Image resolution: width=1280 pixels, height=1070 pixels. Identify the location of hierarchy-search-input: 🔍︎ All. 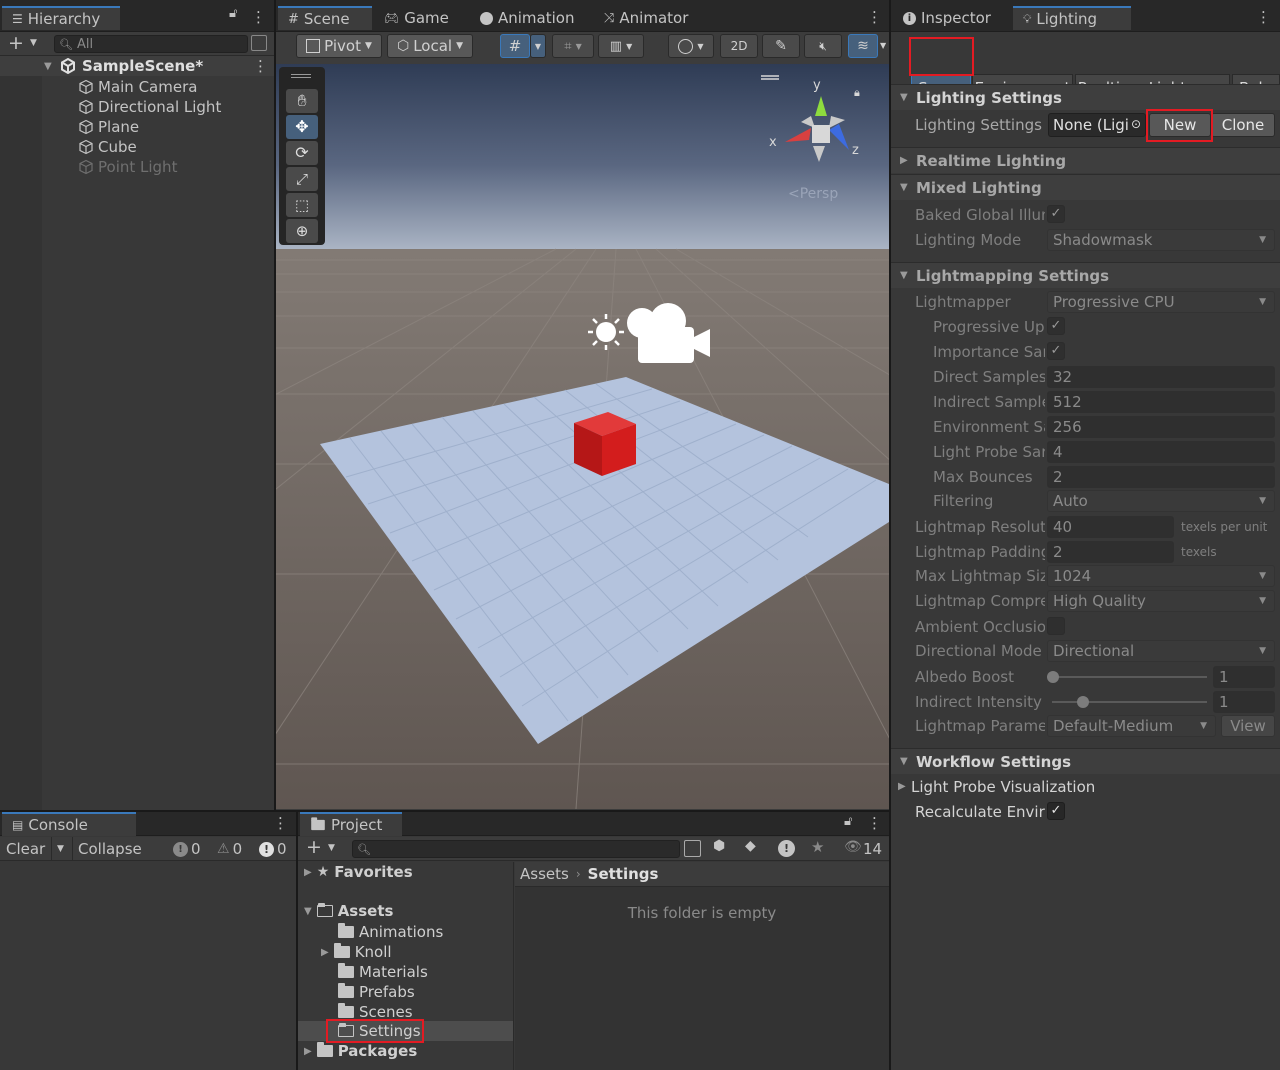
(151, 44).